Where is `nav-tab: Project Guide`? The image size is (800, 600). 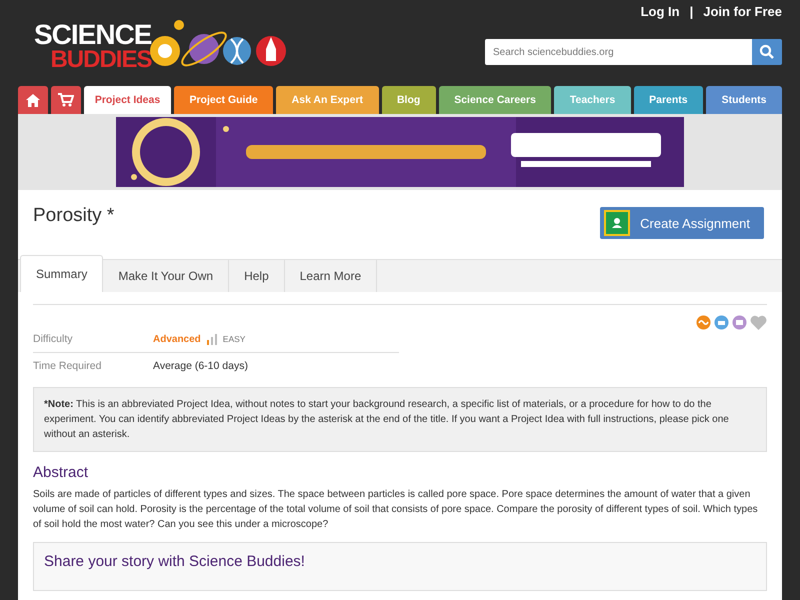 nav-tab: Project Guide is located at coordinates (224, 100).